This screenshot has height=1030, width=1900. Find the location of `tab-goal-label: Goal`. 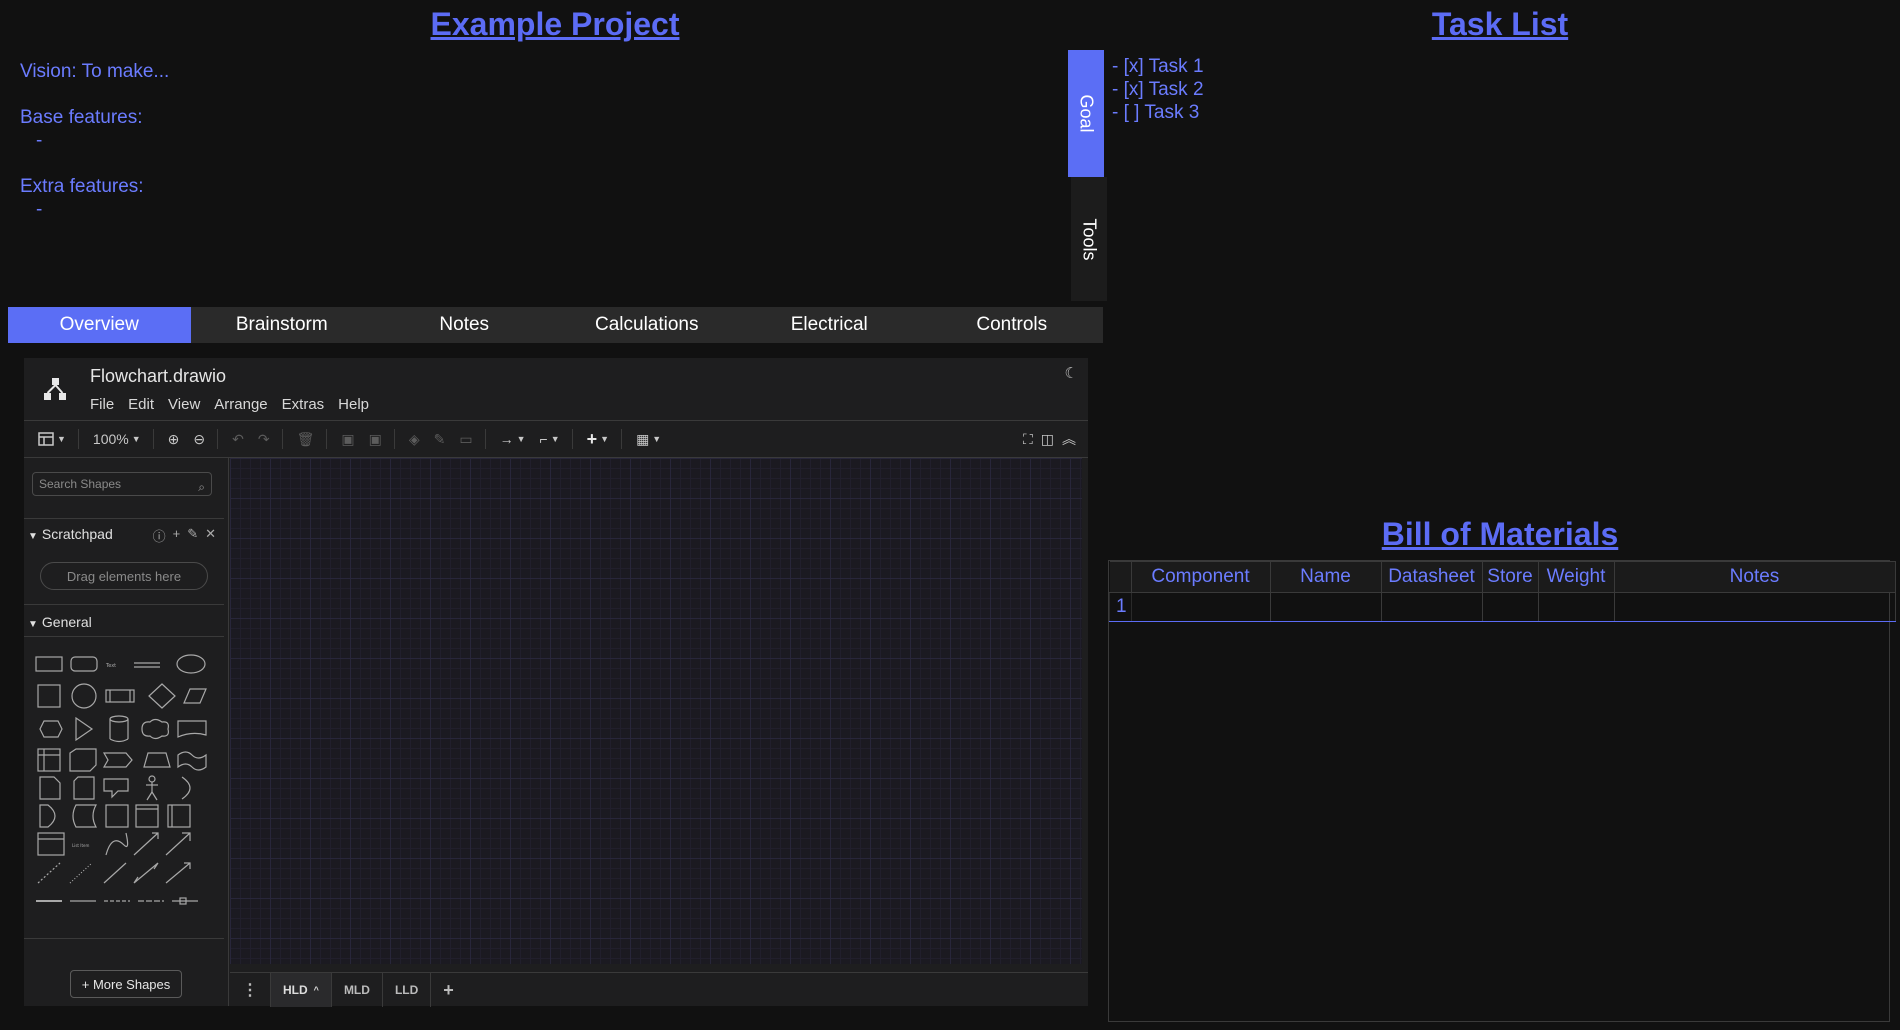

tab-goal-label: Goal is located at coordinates (1086, 113).